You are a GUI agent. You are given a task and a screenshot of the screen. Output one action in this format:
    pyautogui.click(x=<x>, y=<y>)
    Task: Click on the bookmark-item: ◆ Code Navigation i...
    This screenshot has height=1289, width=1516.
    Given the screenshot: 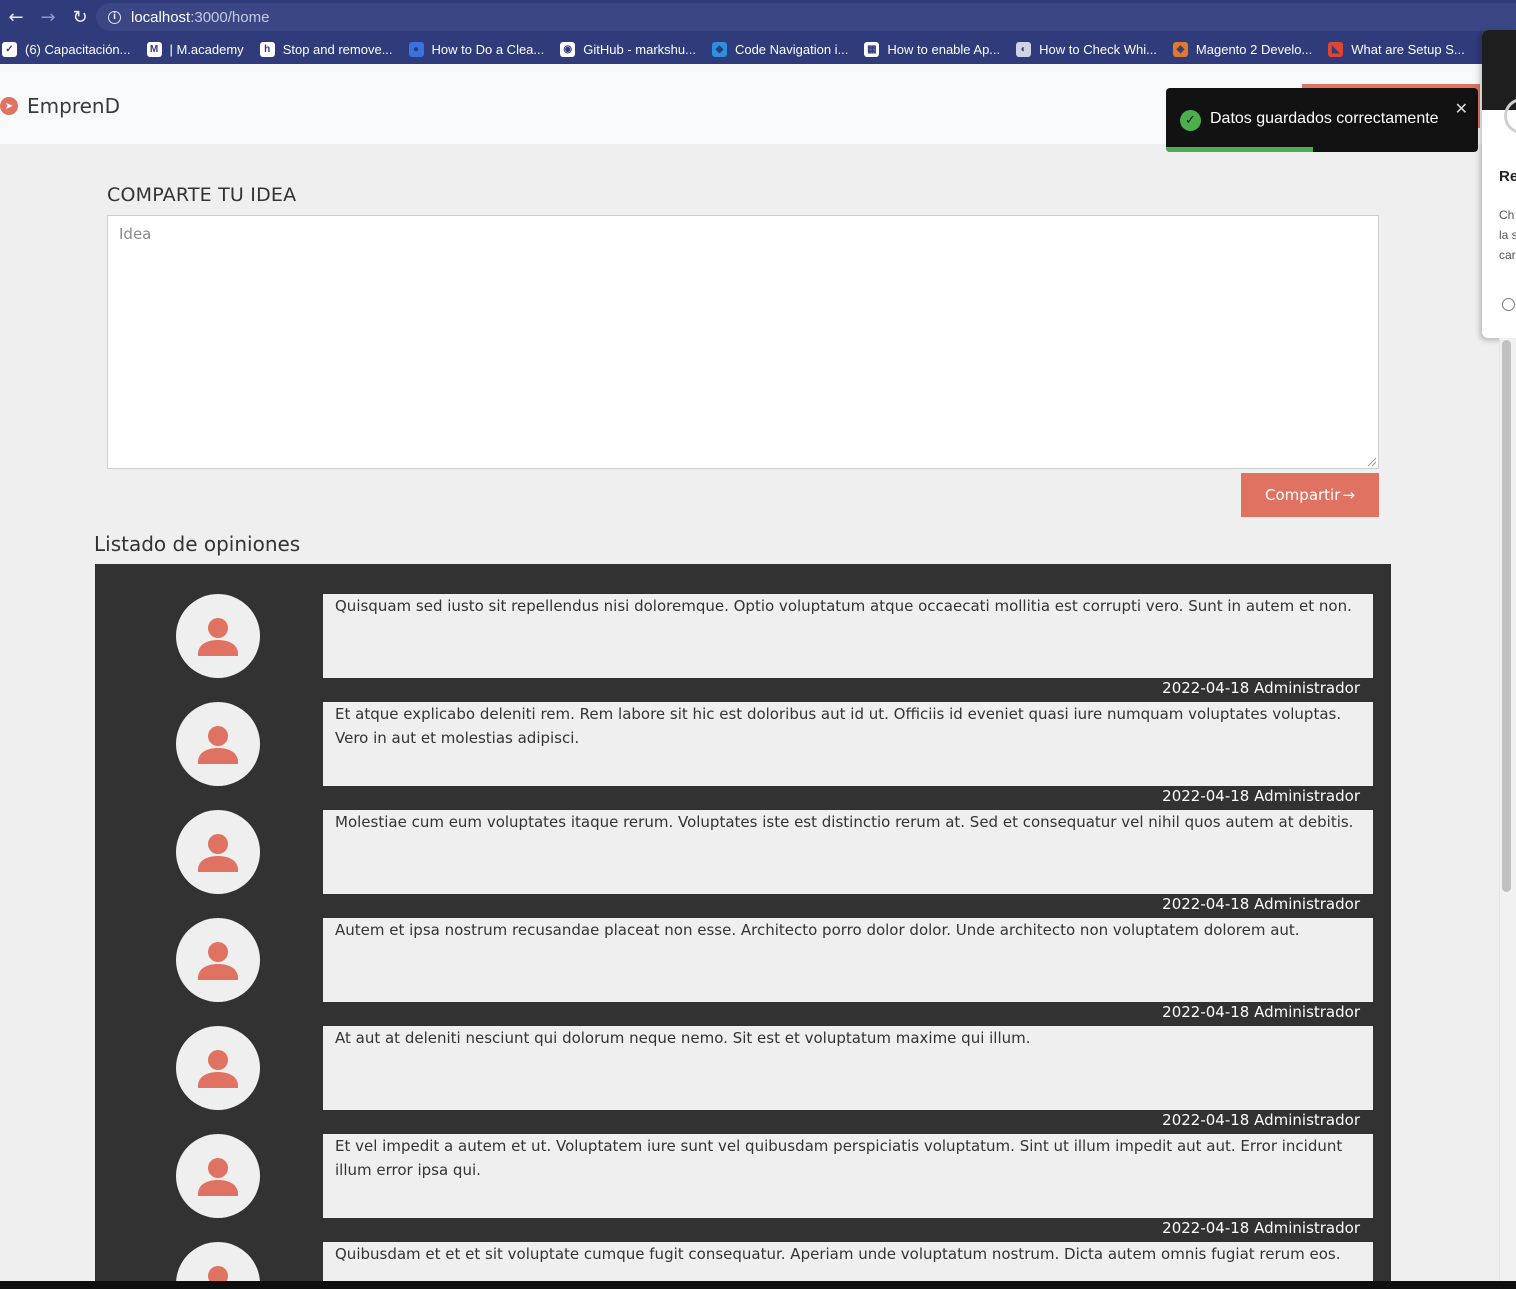 What is the action you would take?
    pyautogui.click(x=780, y=49)
    